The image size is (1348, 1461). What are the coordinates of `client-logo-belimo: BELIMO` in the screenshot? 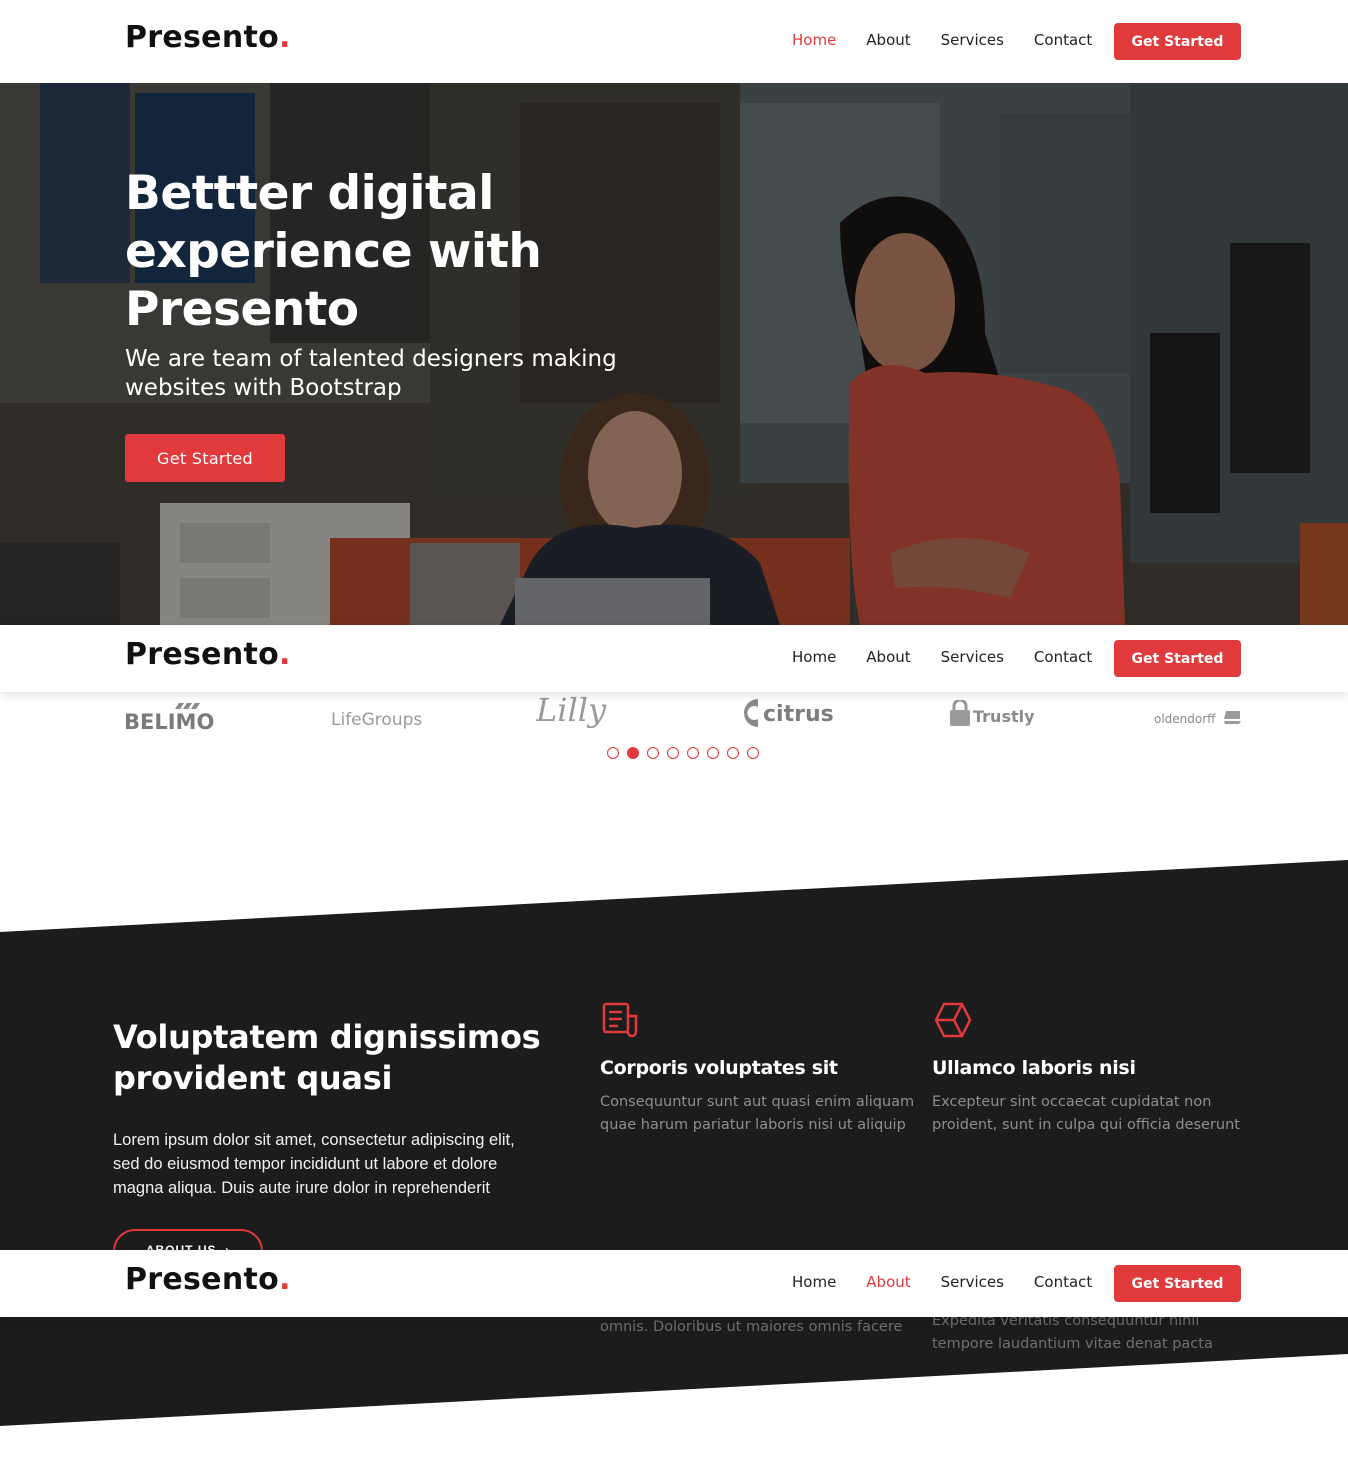 It's located at (169, 718).